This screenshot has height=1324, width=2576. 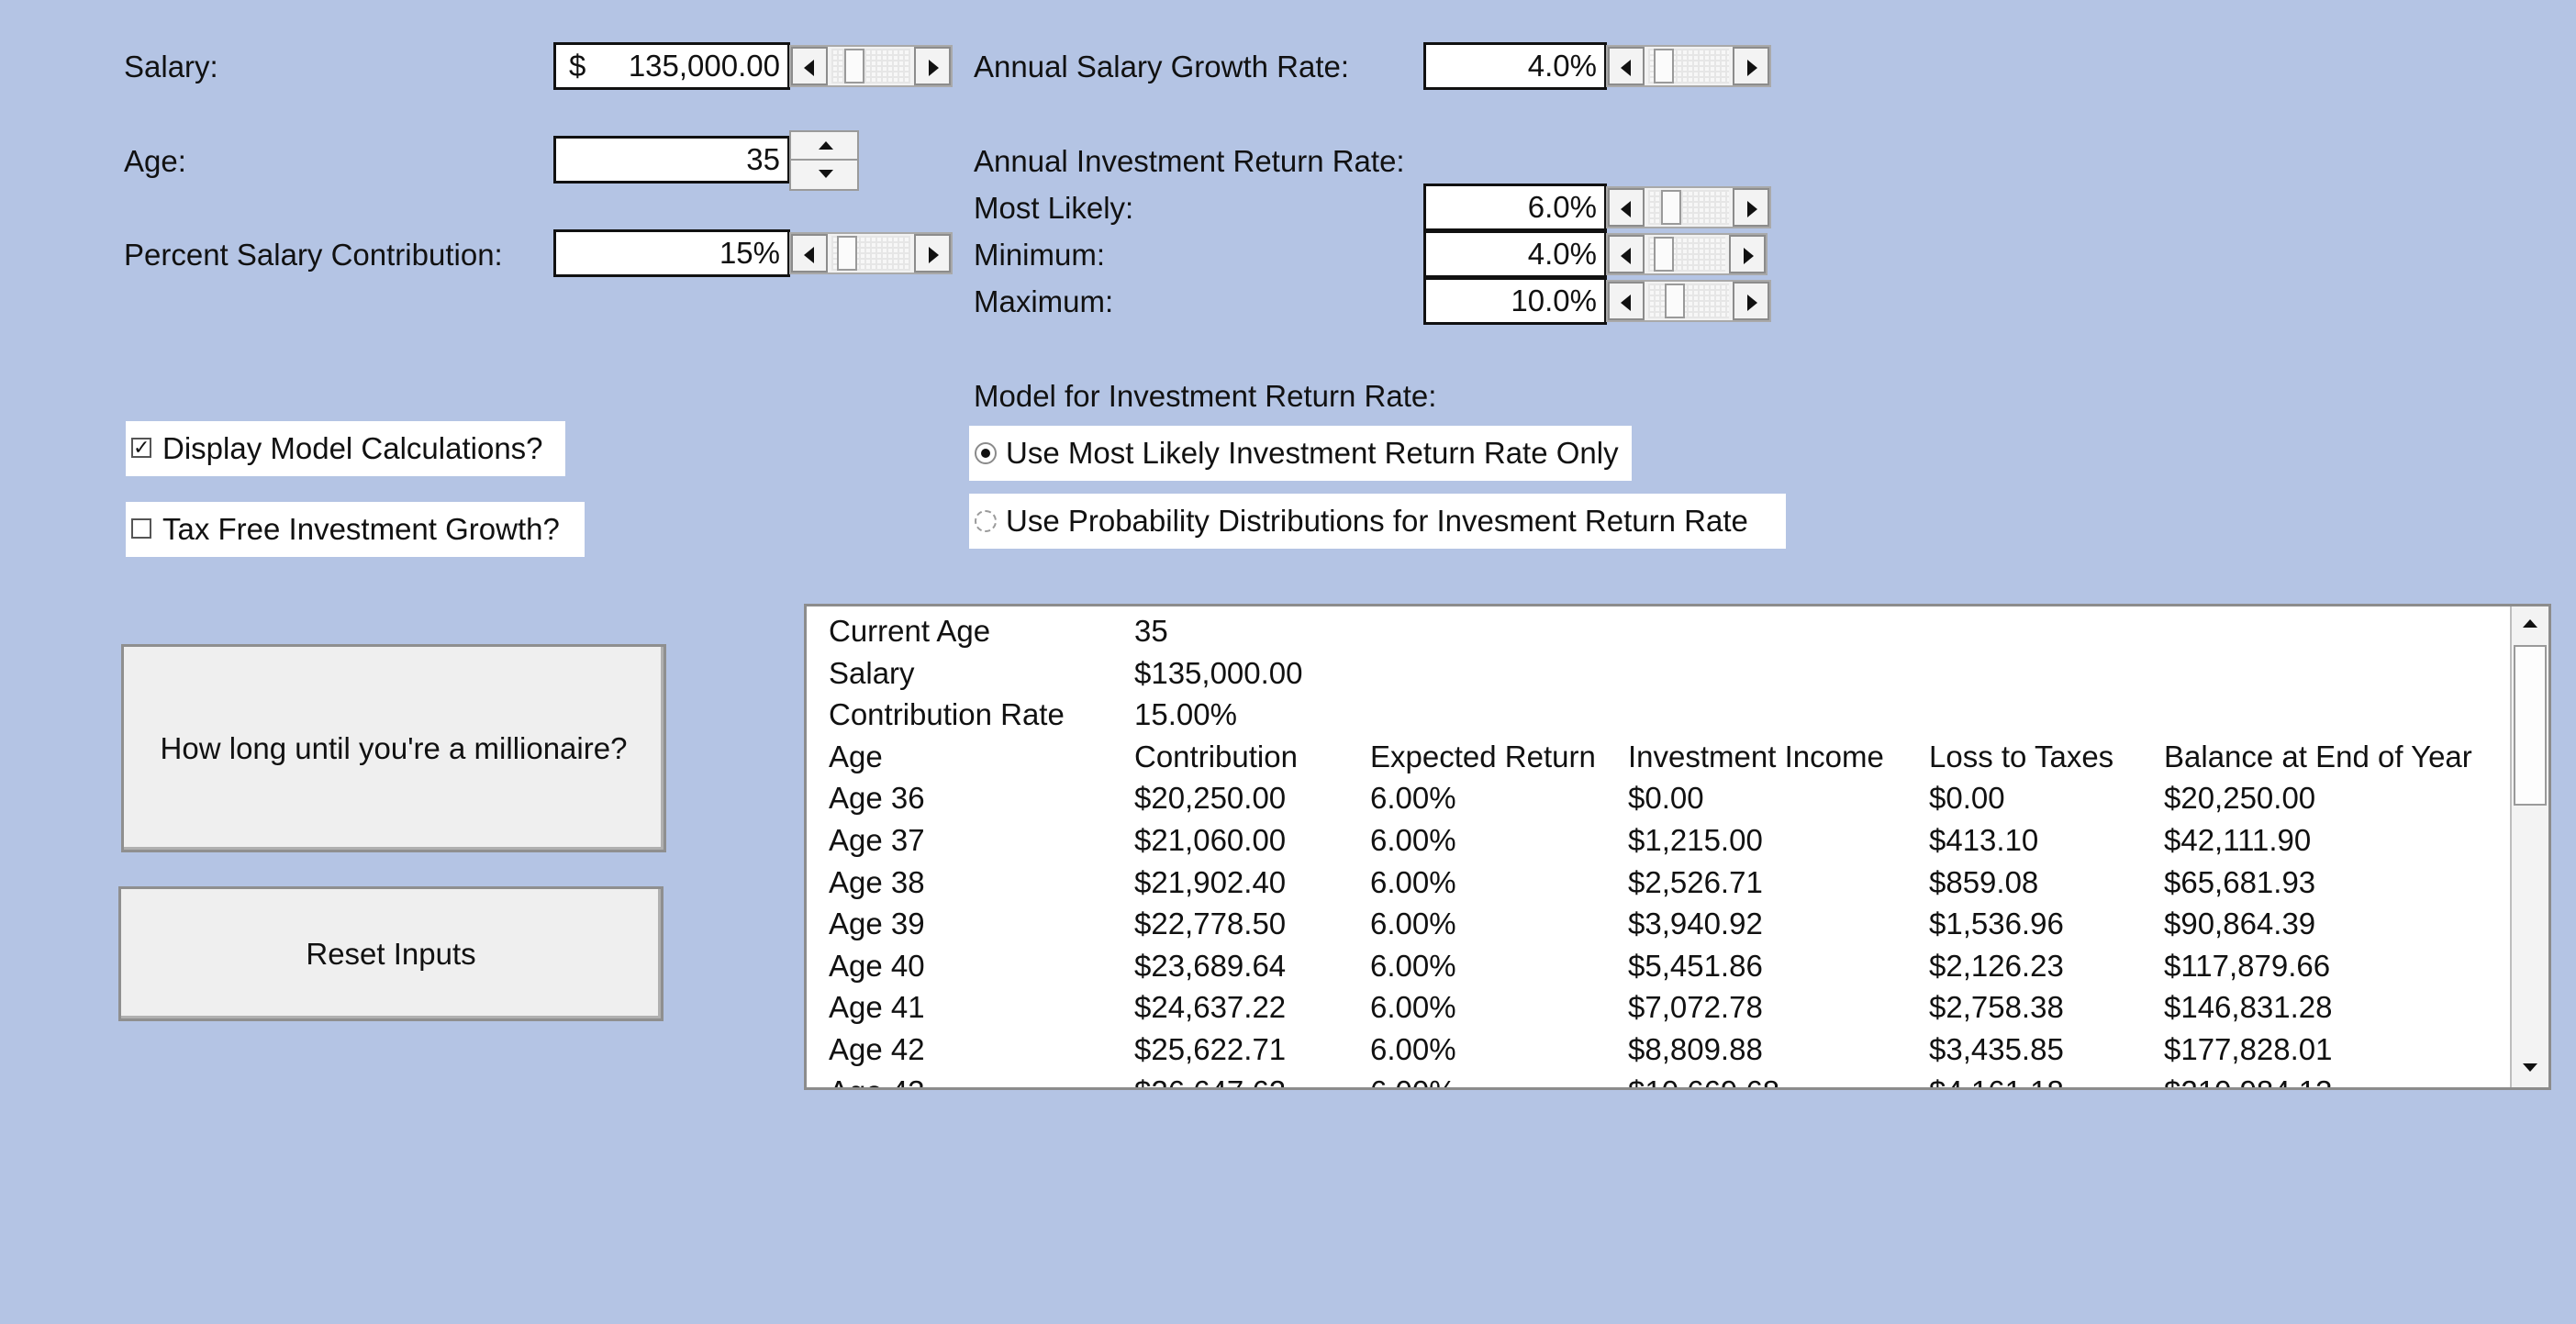 What do you see at coordinates (1696, 924) in the screenshot?
I see `table-cell: $3,940.92` at bounding box center [1696, 924].